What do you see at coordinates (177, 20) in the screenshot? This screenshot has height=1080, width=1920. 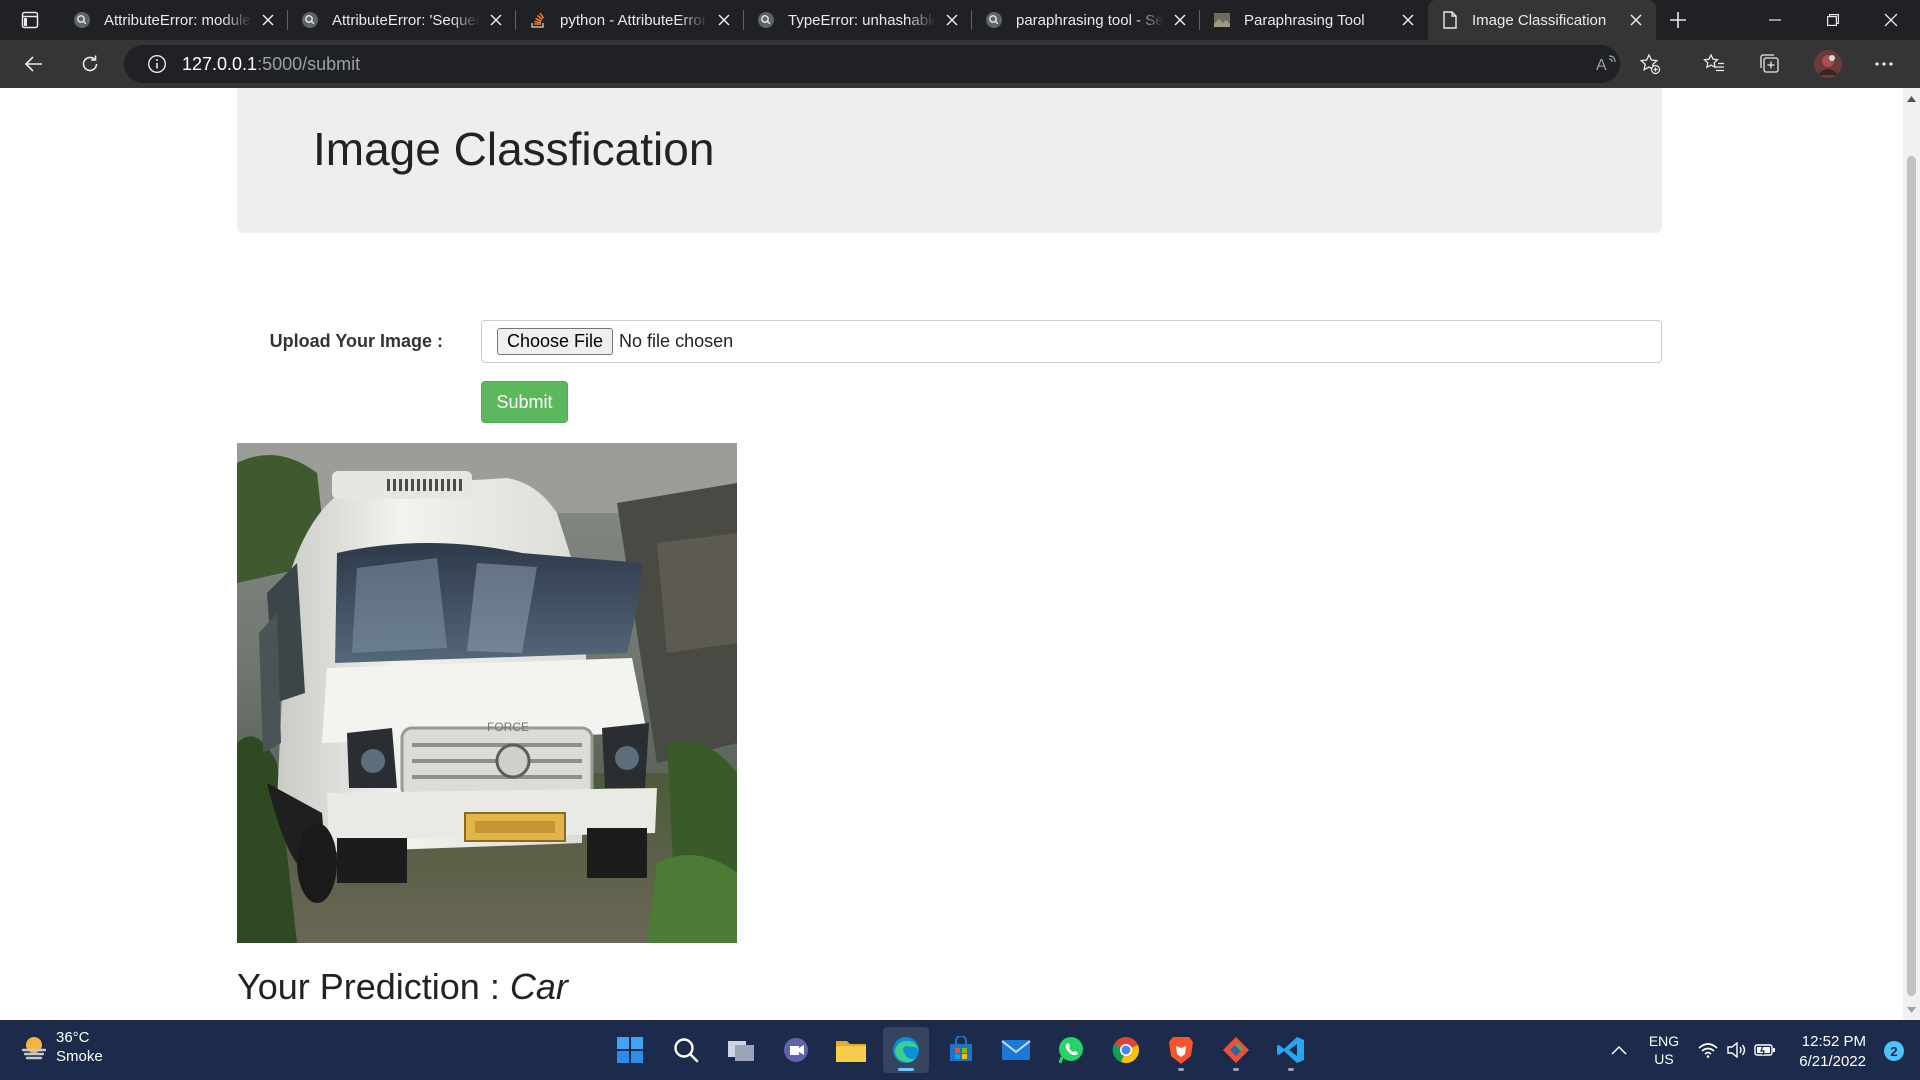 I see `tab-title: AttributeError: module` at bounding box center [177, 20].